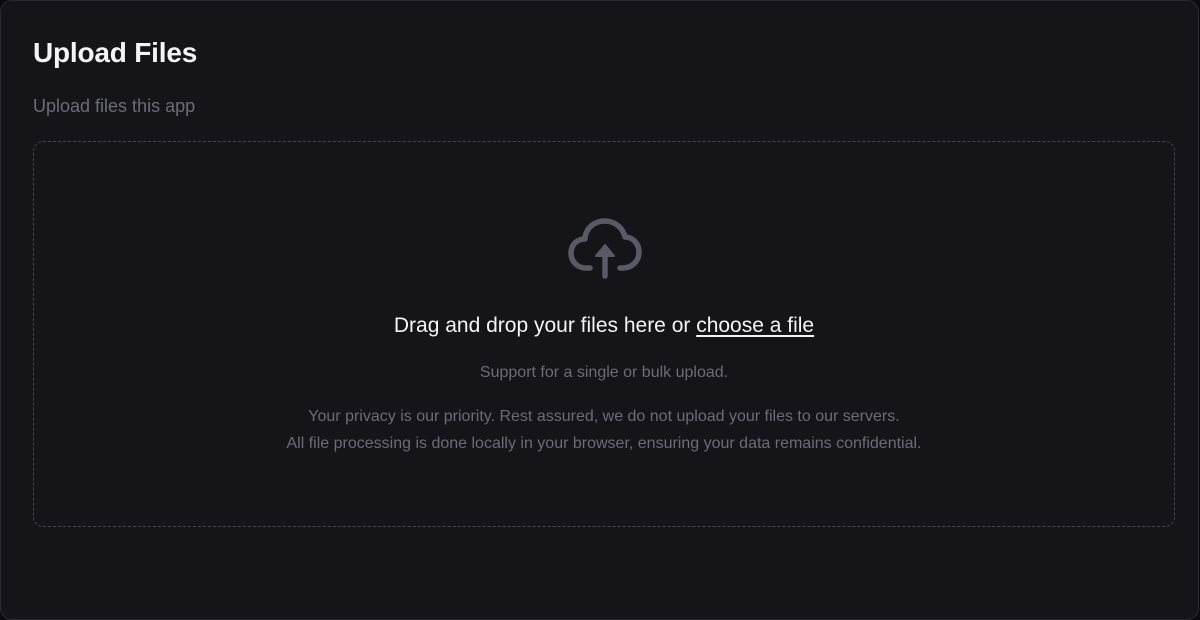  What do you see at coordinates (604, 372) in the screenshot?
I see `support-note: Support for a single or bulk upload.` at bounding box center [604, 372].